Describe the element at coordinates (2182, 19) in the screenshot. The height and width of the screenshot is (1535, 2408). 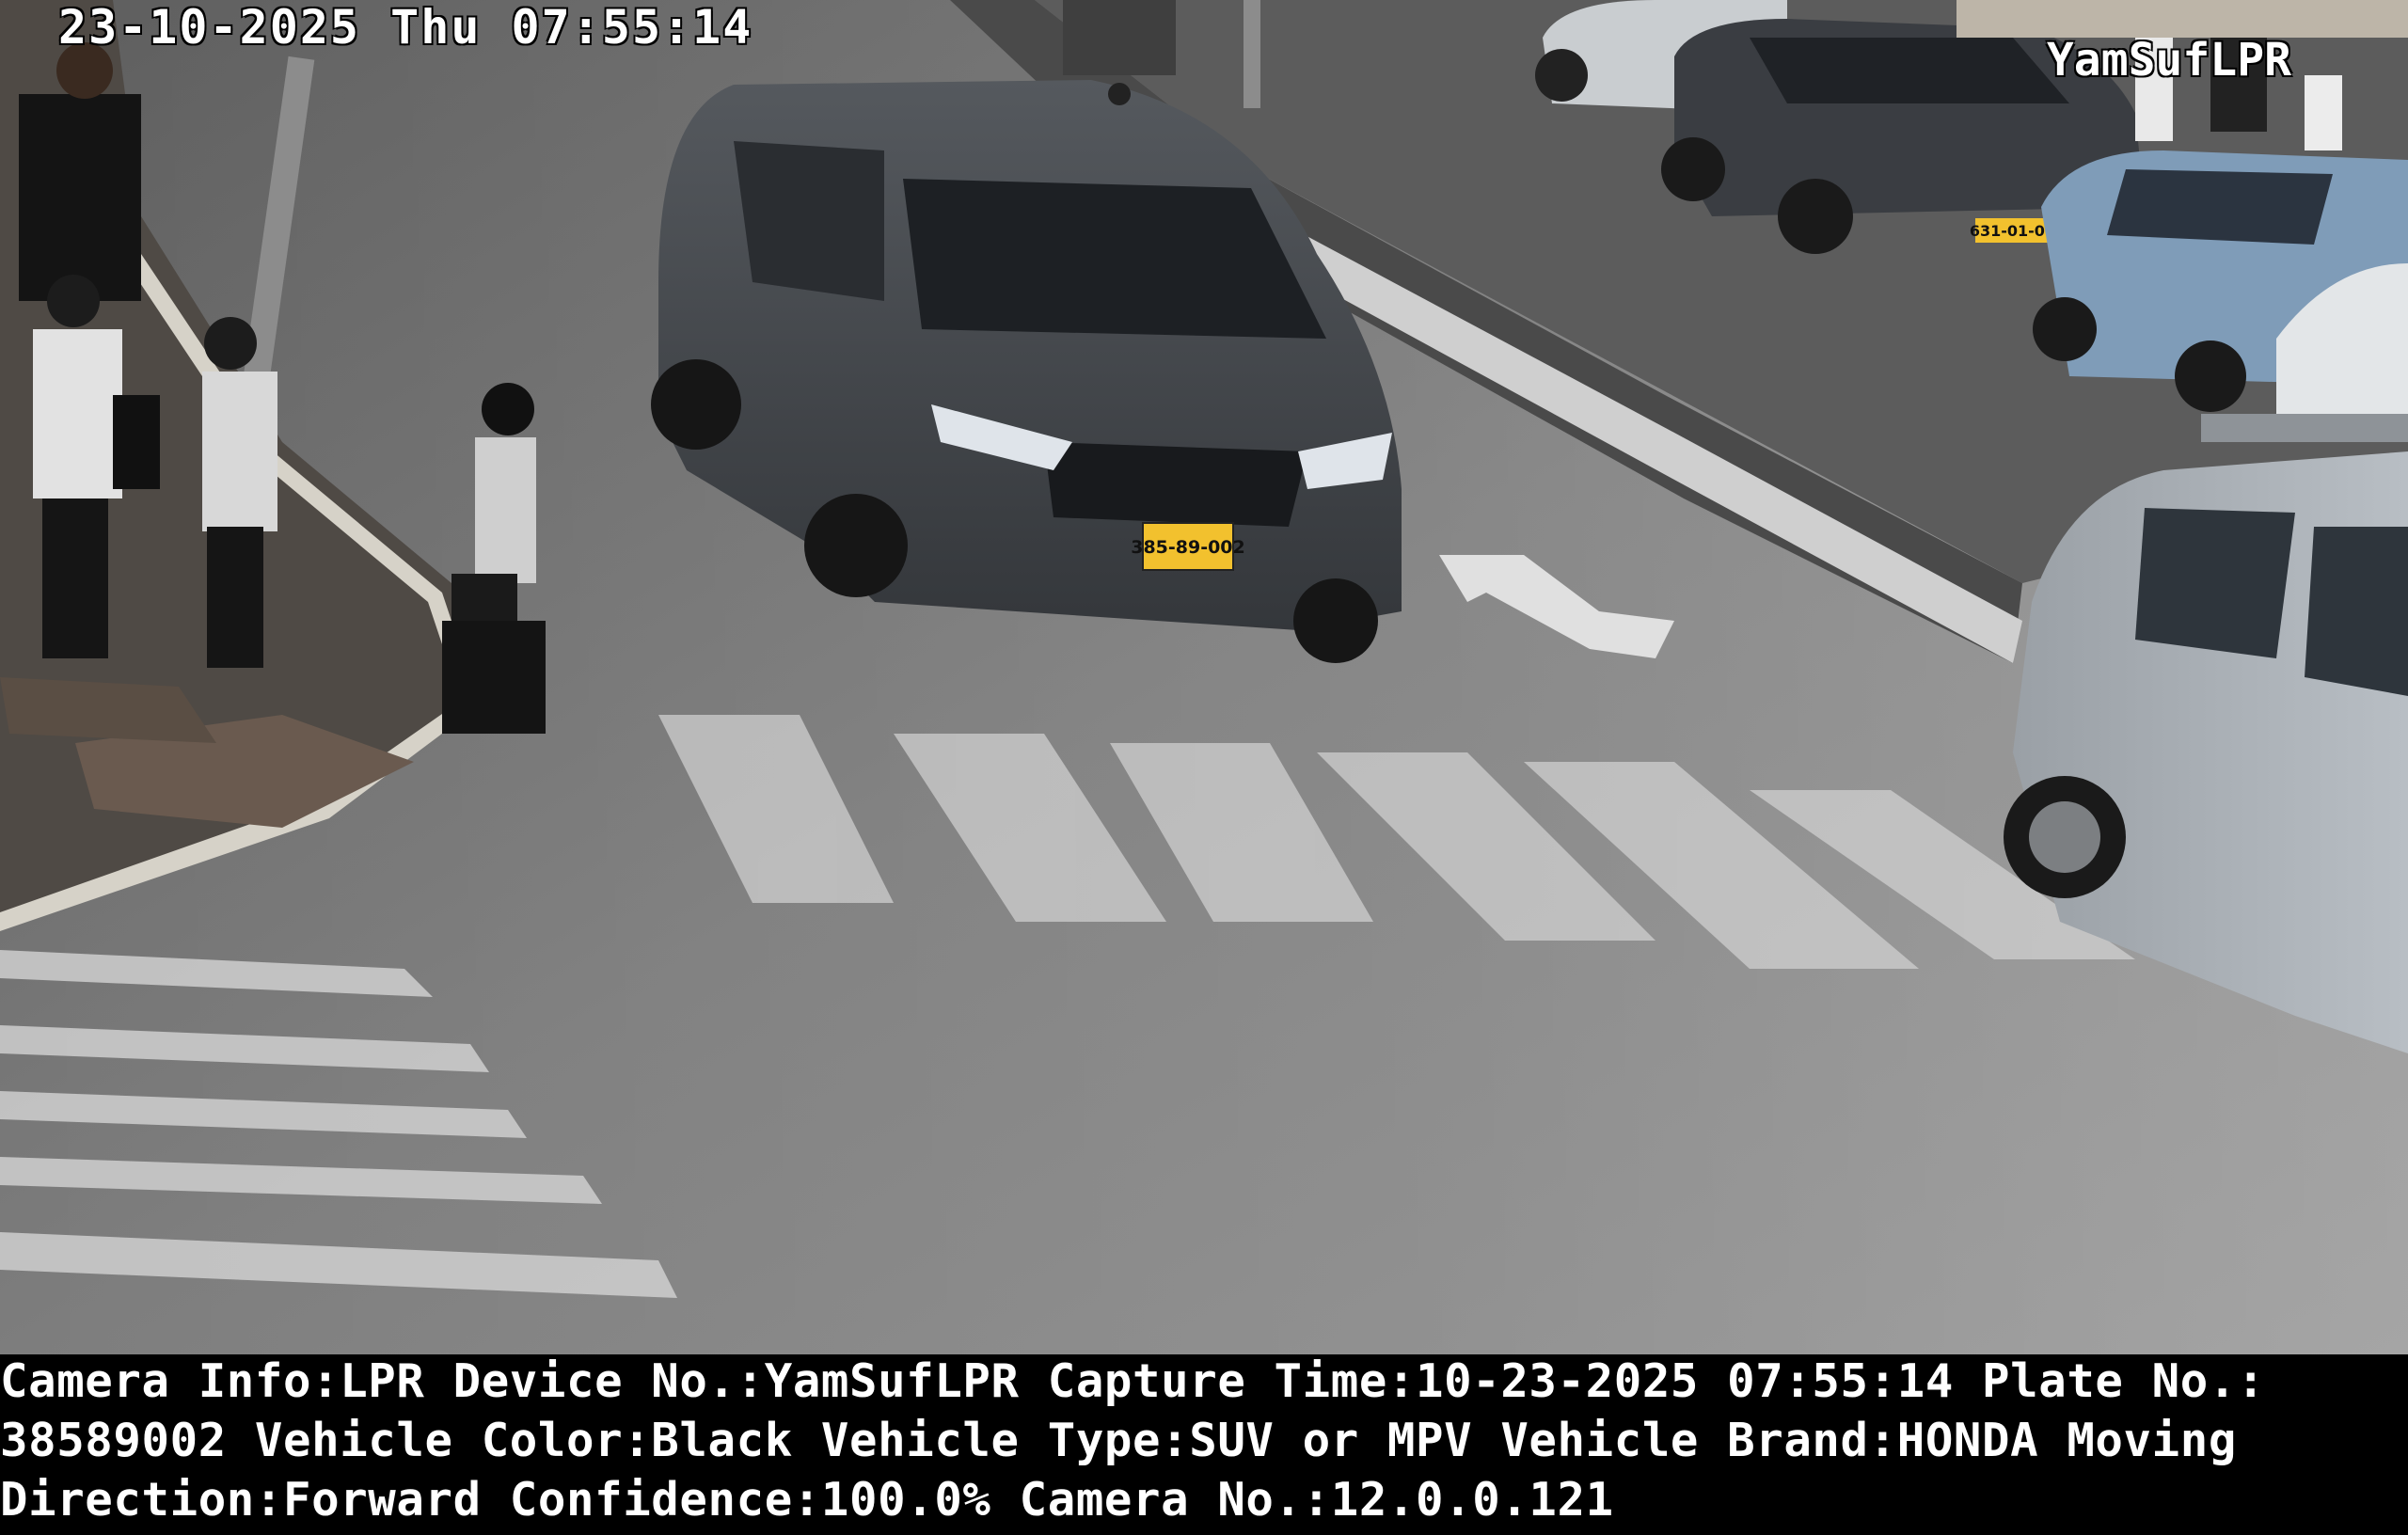
I see `wall-right` at that location.